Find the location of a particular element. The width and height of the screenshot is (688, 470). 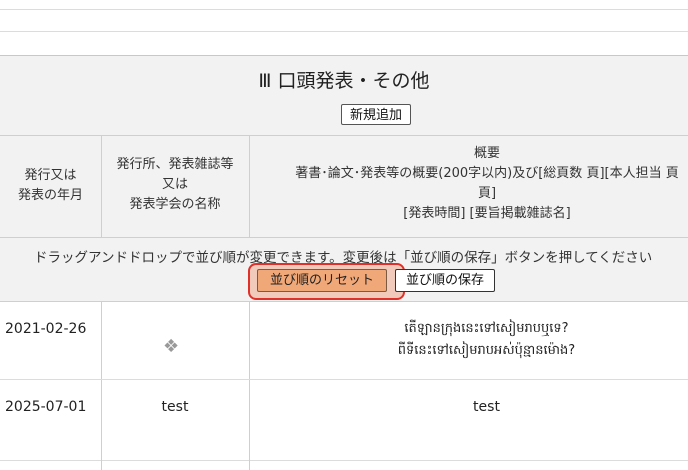

col-header-publisher: 発行所、発表雑誌等 又は 発表学会の名称 is located at coordinates (175, 185).